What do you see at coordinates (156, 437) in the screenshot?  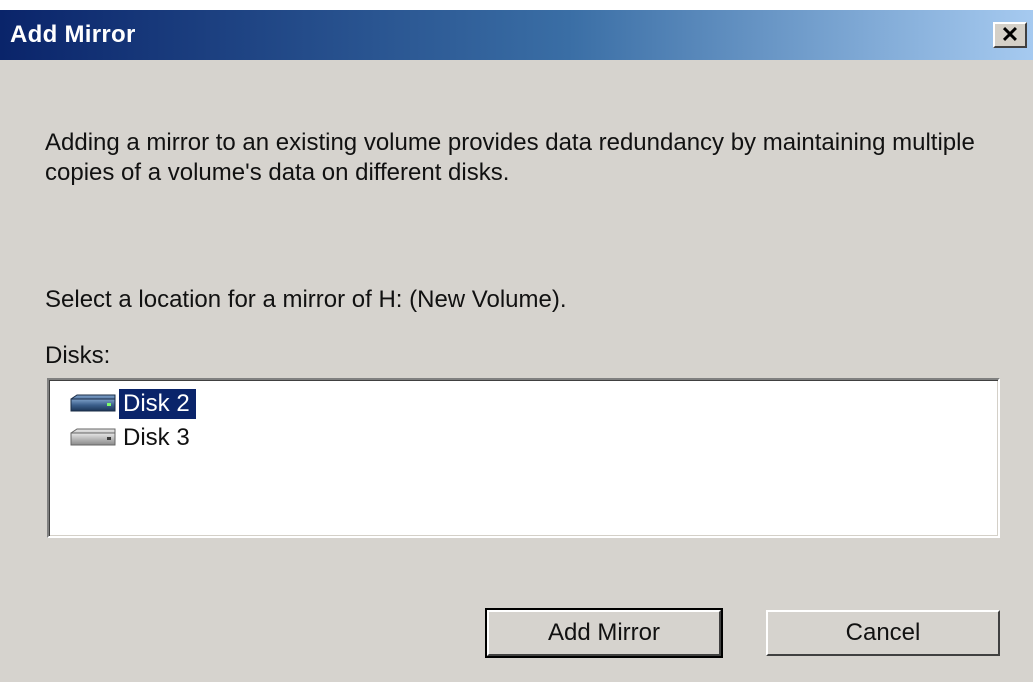 I see `disk-label: Disk 3` at bounding box center [156, 437].